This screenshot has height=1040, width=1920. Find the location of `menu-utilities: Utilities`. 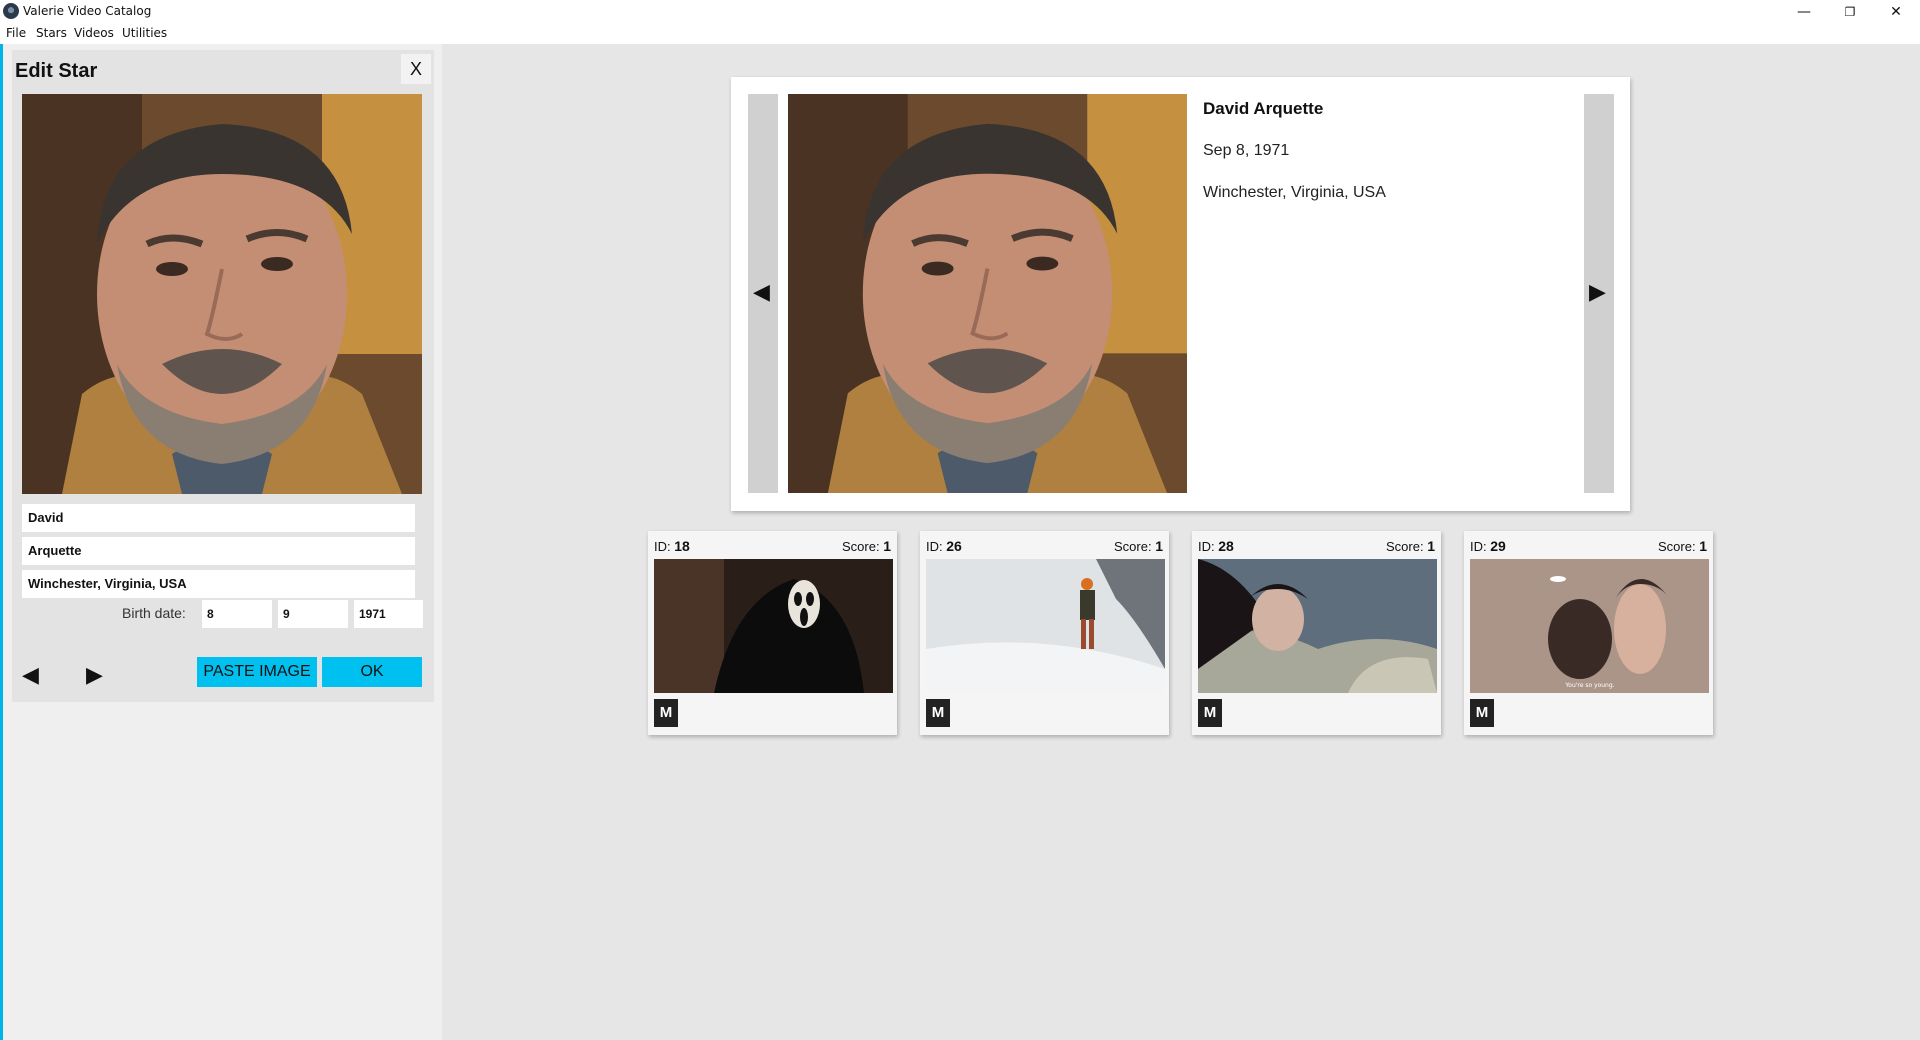

menu-utilities: Utilities is located at coordinates (144, 33).